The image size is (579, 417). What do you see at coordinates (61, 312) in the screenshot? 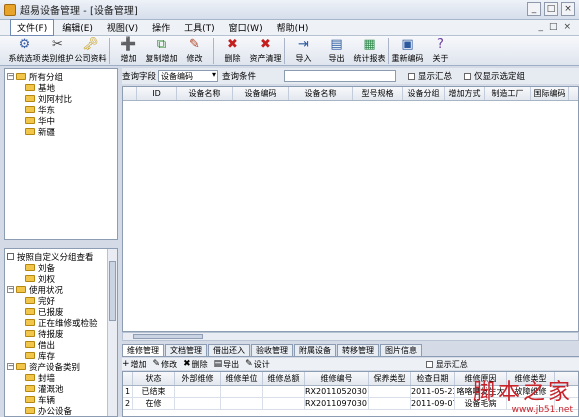
I see `tree-item: 已报废` at bounding box center [61, 312].